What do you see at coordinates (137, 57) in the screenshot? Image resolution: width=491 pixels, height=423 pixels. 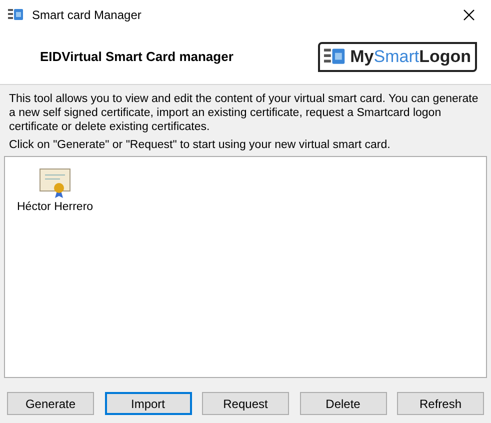 I see `header-title: EIDVirtual Smart Card manager` at bounding box center [137, 57].